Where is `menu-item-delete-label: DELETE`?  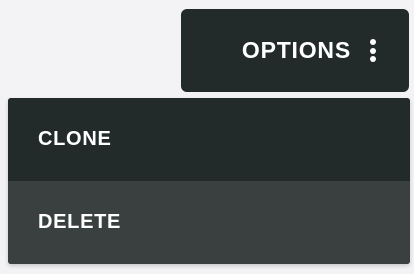
menu-item-delete-label: DELETE is located at coordinates (80, 222).